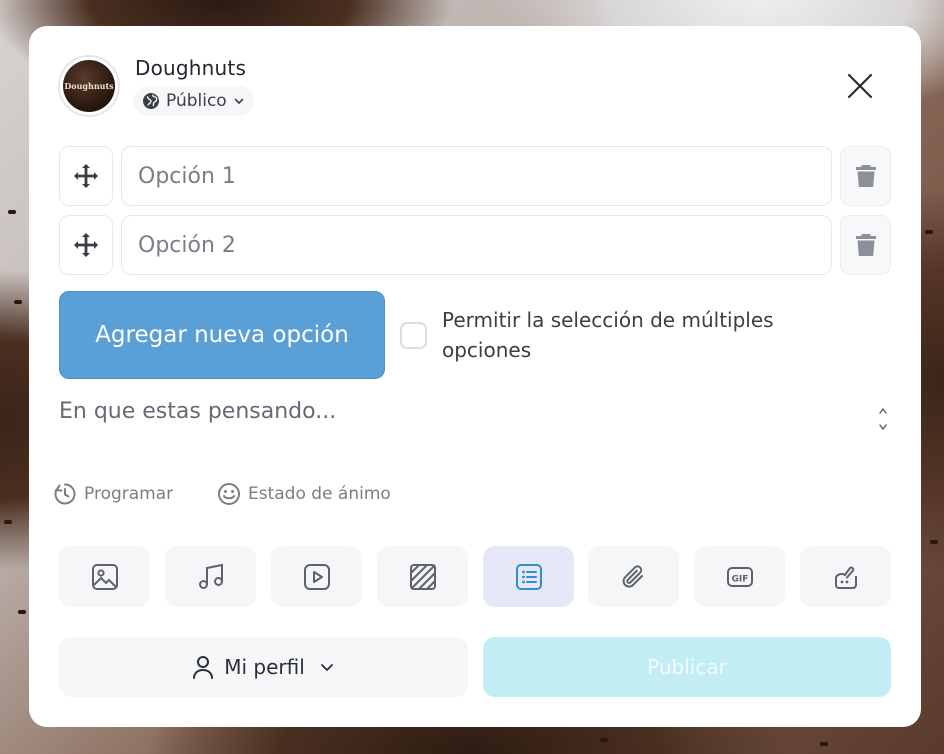 The height and width of the screenshot is (754, 944). I want to click on add-video-button, so click(316, 576).